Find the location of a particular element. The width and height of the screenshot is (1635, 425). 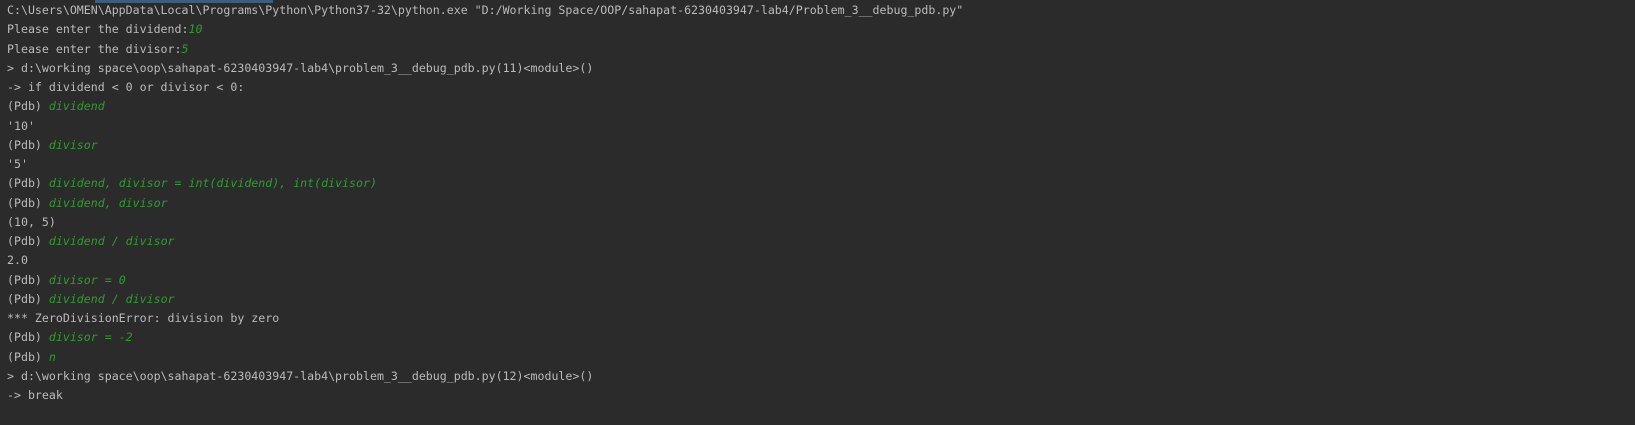

console-line: '5' is located at coordinates (821, 164).